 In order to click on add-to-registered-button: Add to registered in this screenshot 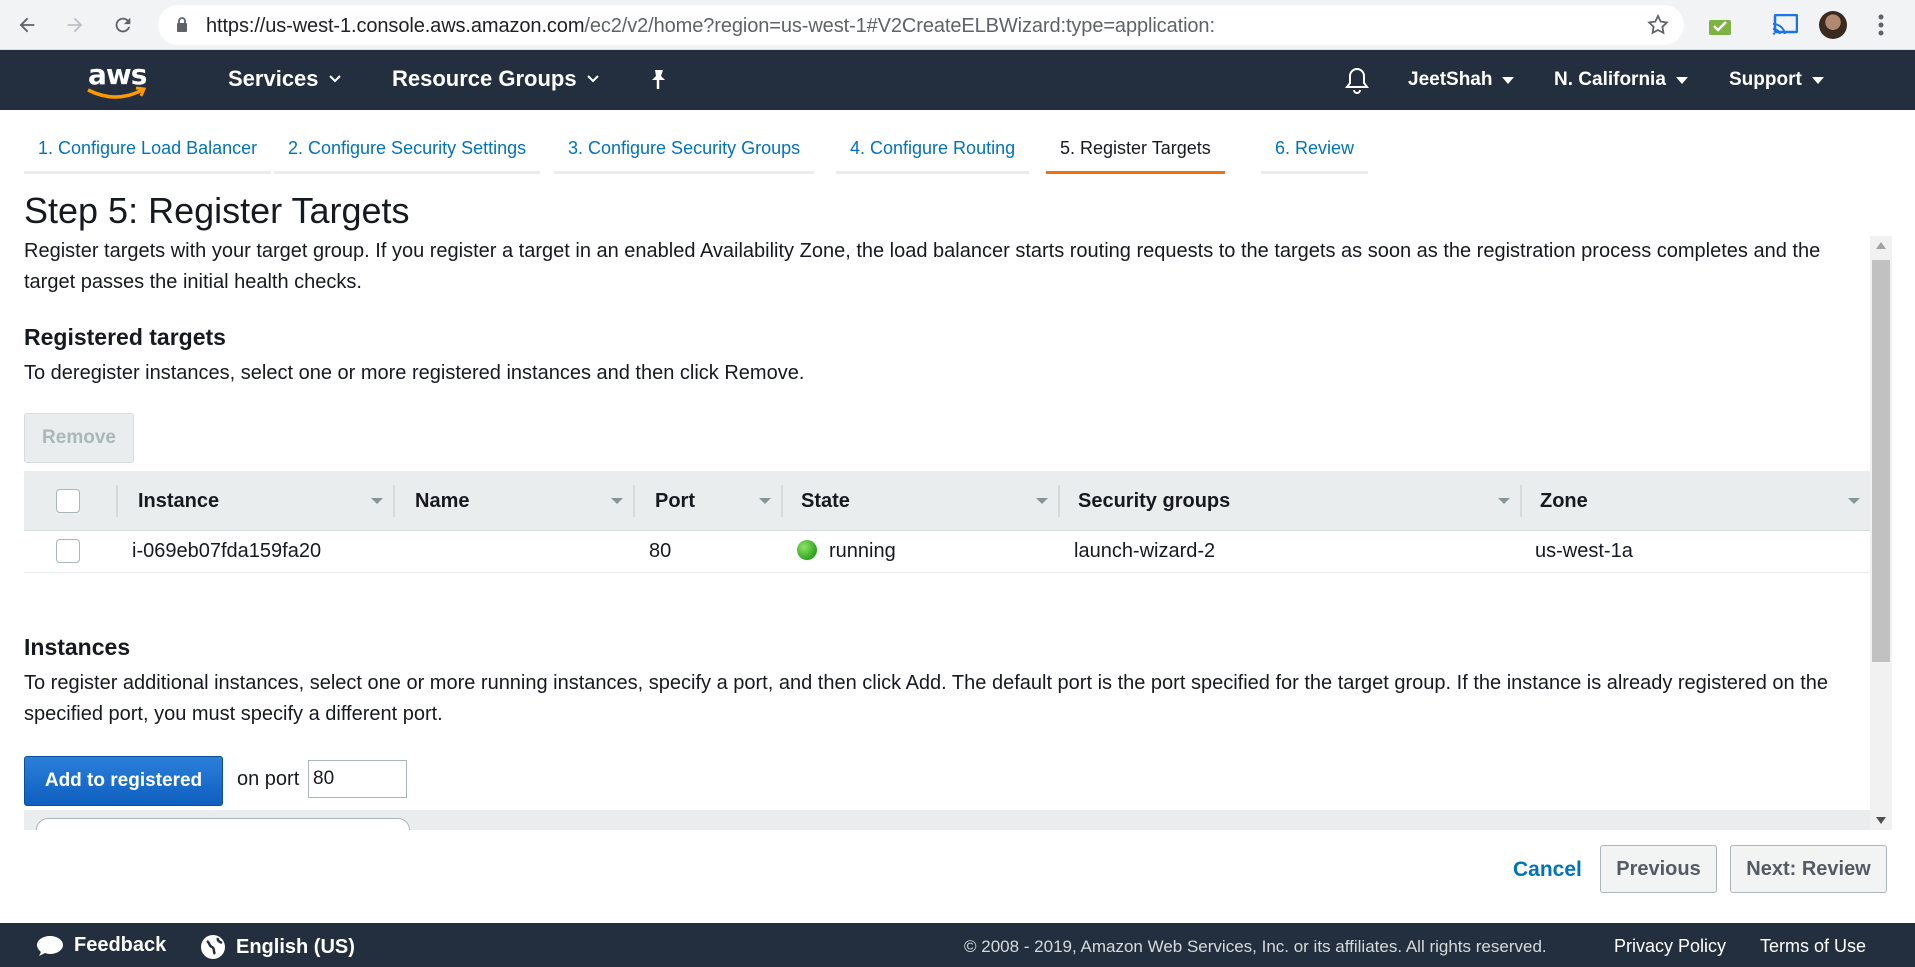, I will do `click(123, 781)`.